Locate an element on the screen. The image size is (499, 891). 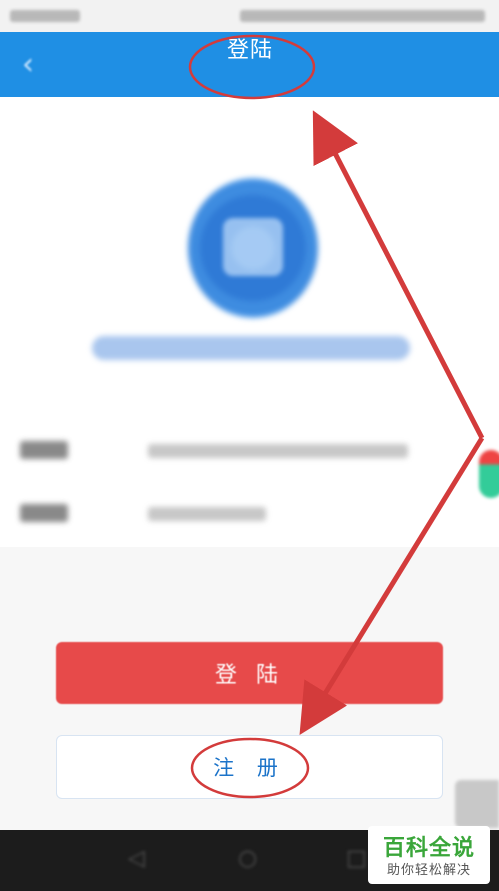
chevron-left-icon: ‹ is located at coordinates (28, 65).